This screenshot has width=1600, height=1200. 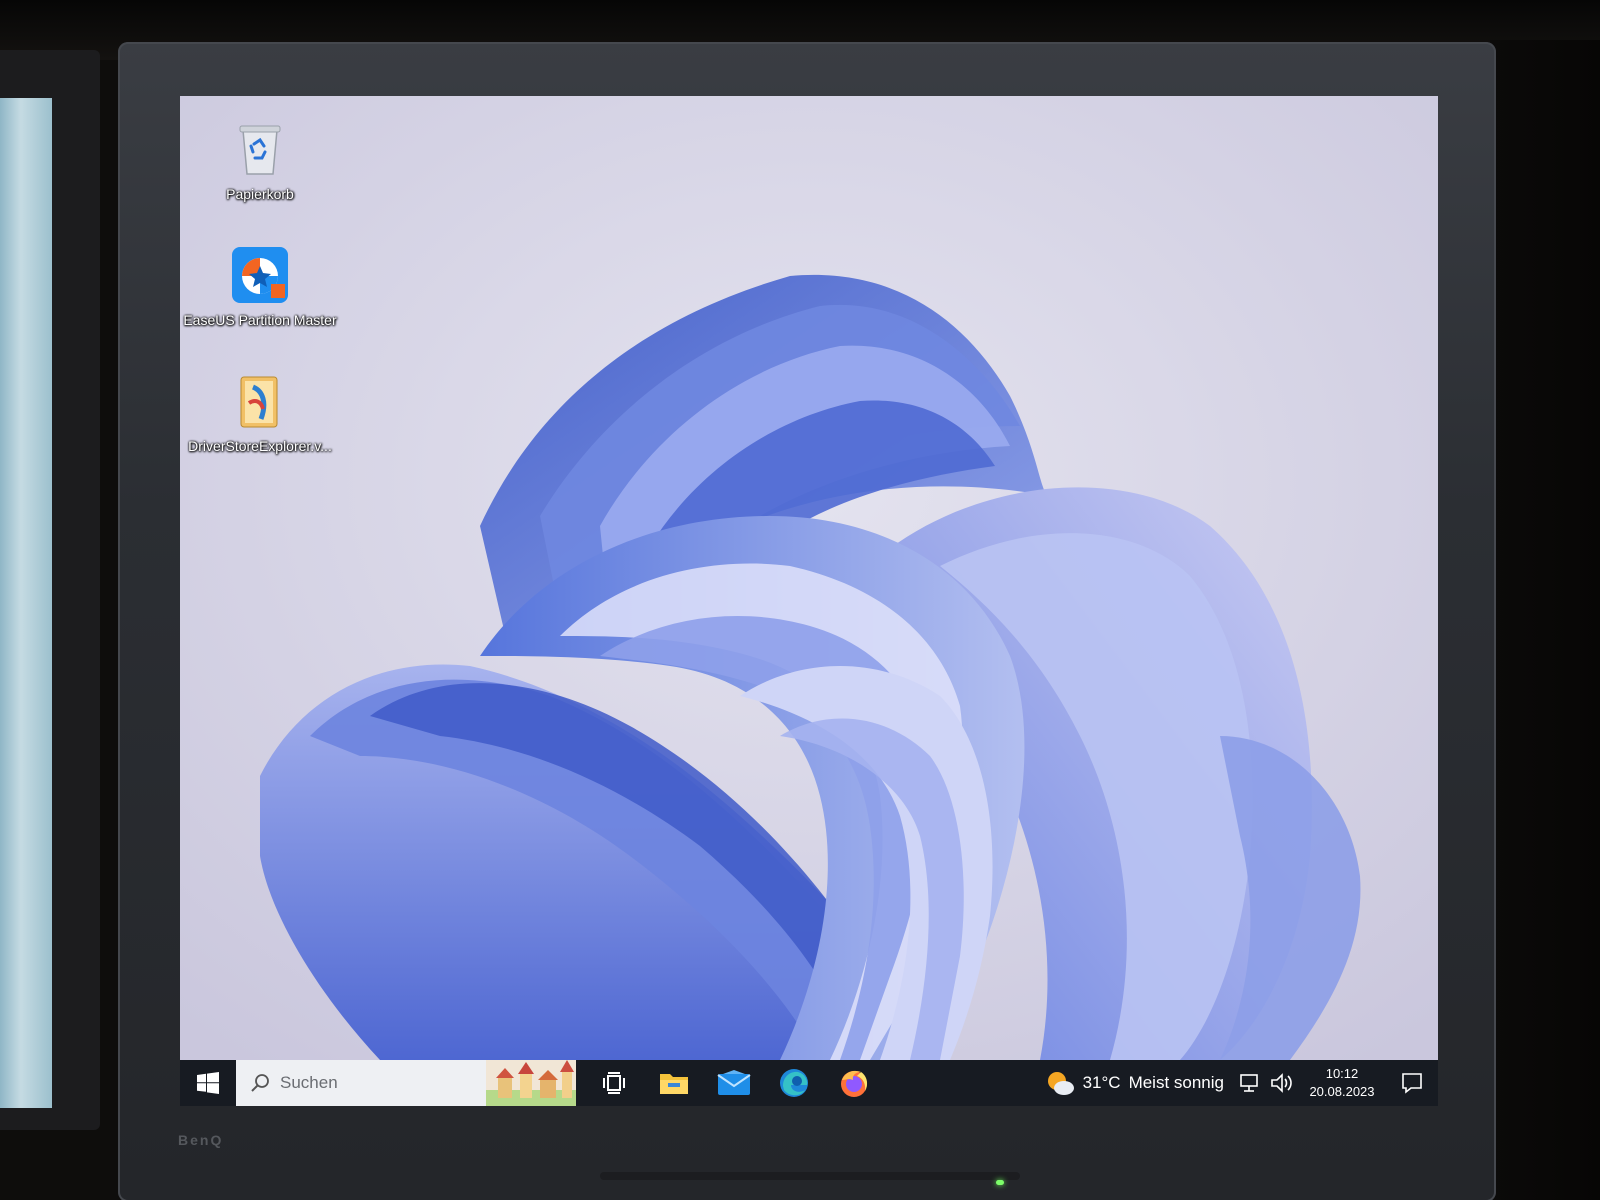 I want to click on edge-icon, so click(x=794, y=1083).